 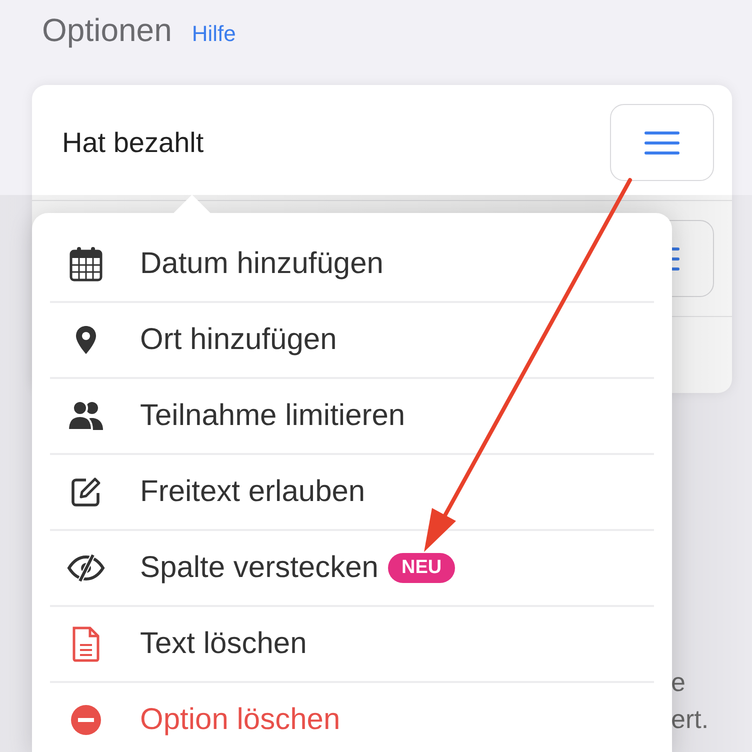 What do you see at coordinates (352, 645) in the screenshot?
I see `menu-item: Text löschen` at bounding box center [352, 645].